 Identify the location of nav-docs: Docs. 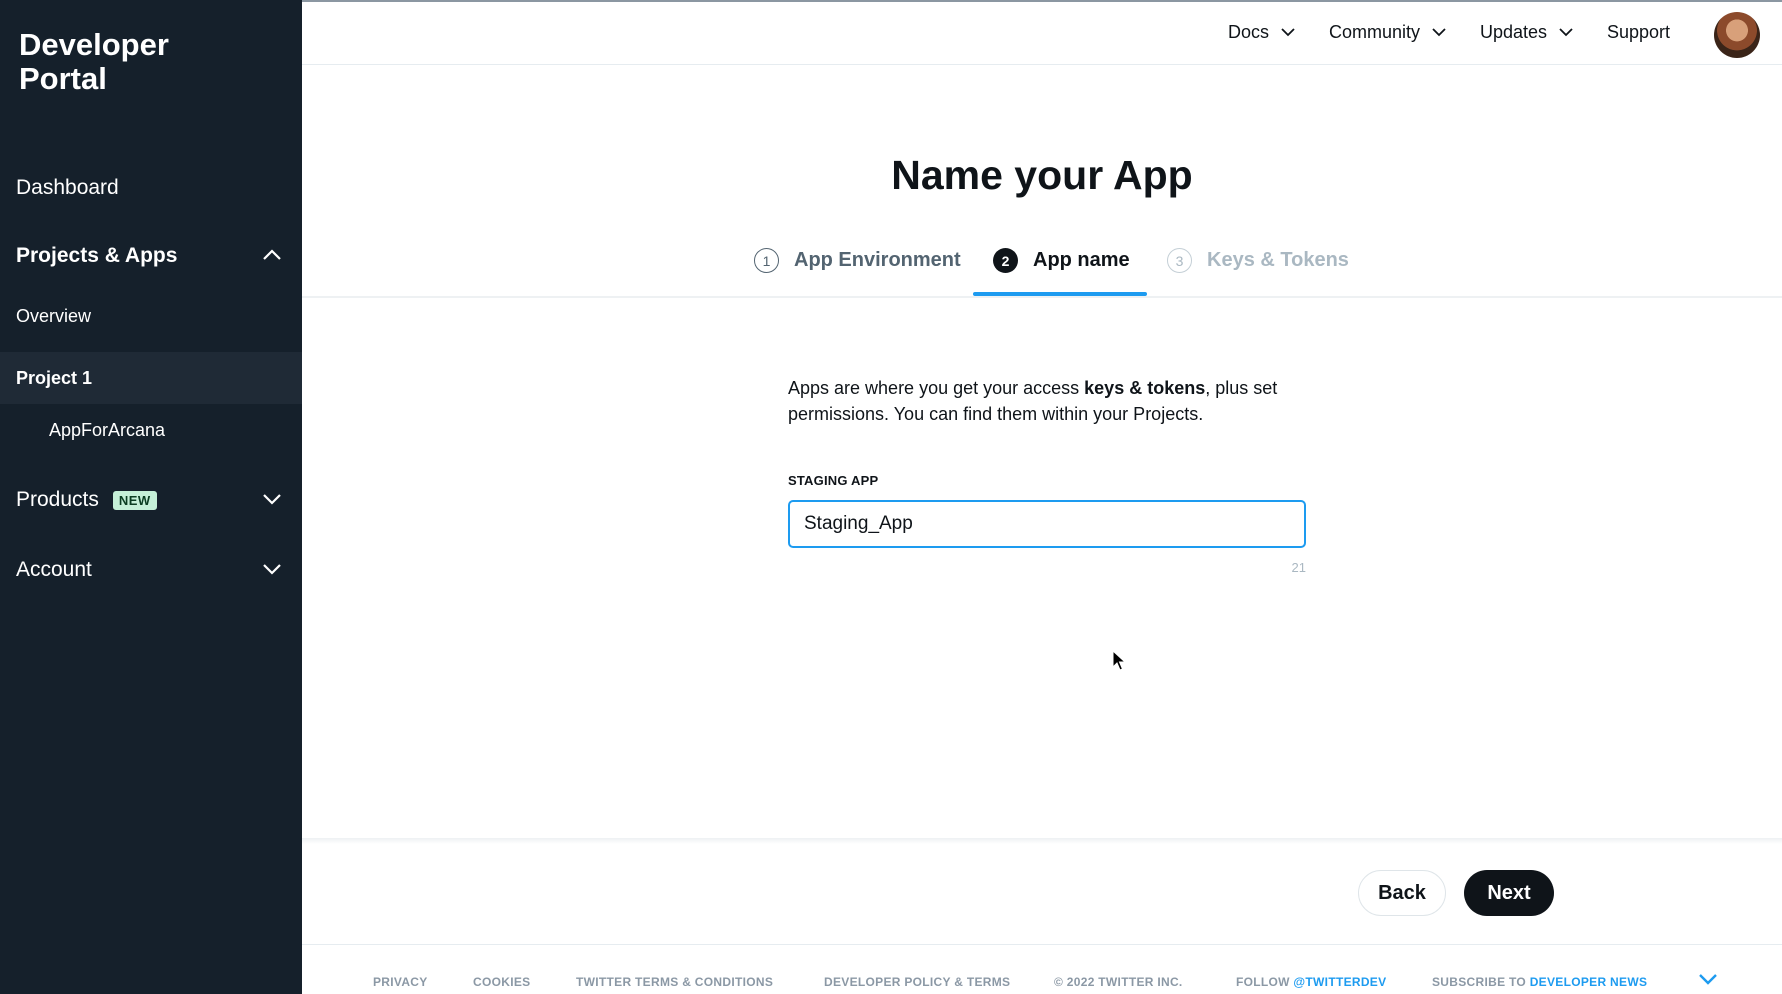
(1261, 32).